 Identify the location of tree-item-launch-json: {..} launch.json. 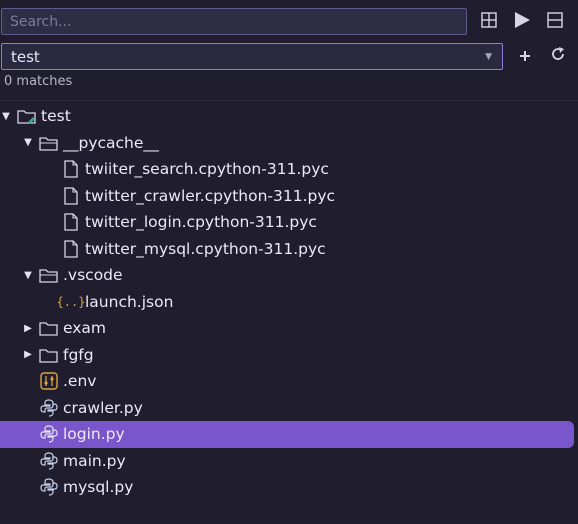
(289, 302).